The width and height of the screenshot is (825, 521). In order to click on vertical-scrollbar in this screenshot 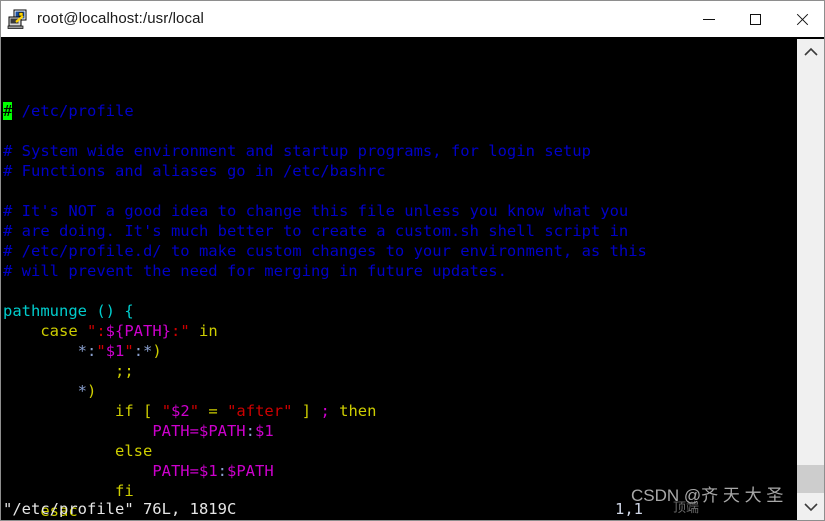, I will do `click(810, 279)`.